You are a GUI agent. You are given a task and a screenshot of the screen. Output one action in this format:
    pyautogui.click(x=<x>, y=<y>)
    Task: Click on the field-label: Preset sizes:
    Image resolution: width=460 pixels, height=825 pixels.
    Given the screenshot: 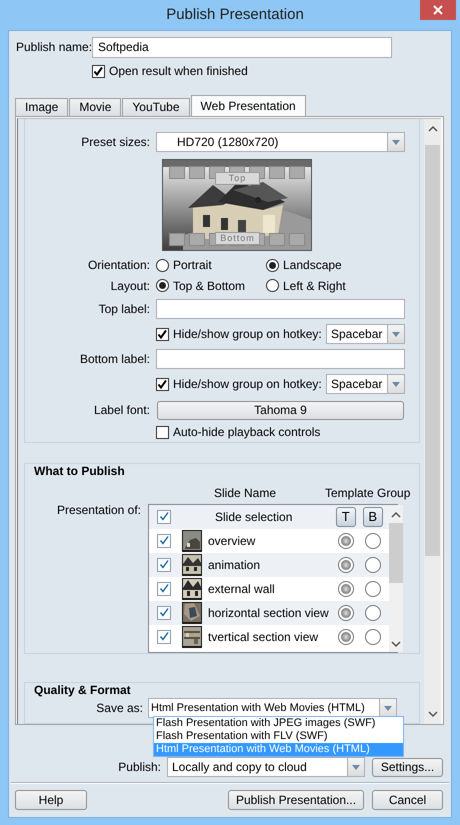 What is the action you would take?
    pyautogui.click(x=115, y=142)
    